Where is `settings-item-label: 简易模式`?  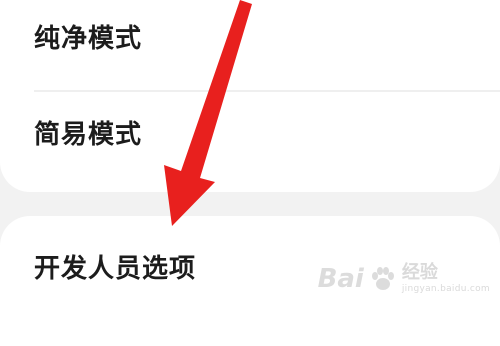 settings-item-label: 简易模式 is located at coordinates (88, 135).